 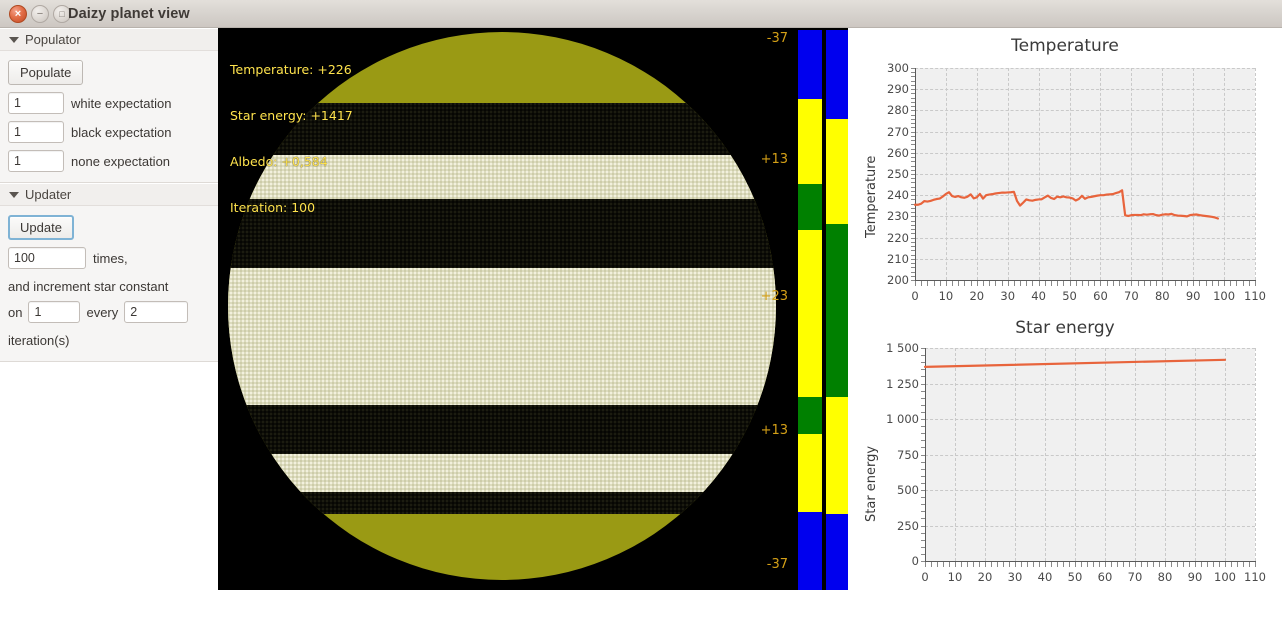 I want to click on window-title: Daizy planet view, so click(x=129, y=14).